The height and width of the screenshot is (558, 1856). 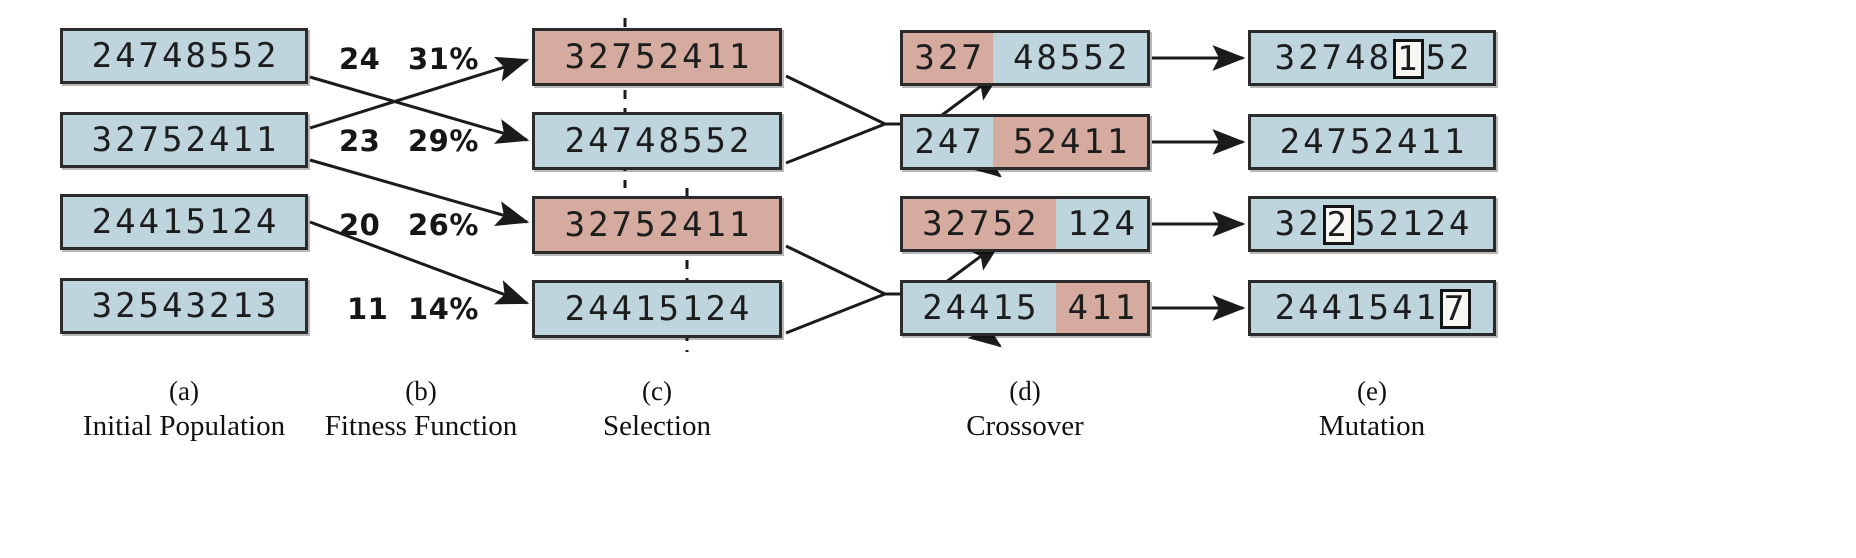 I want to click on selection-mapping-lines, so click(x=419, y=180).